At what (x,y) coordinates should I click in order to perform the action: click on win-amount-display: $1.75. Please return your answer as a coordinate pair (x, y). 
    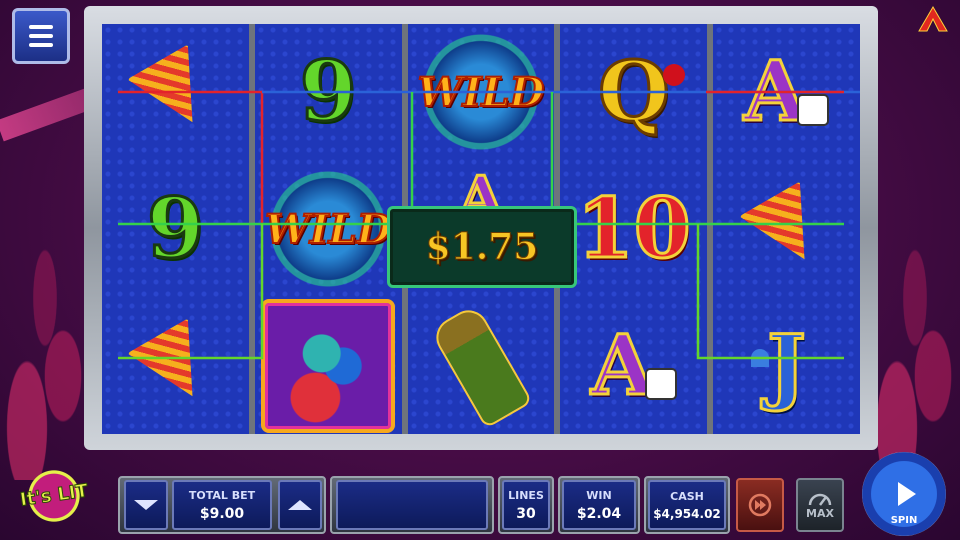
    Looking at the image, I should click on (482, 247).